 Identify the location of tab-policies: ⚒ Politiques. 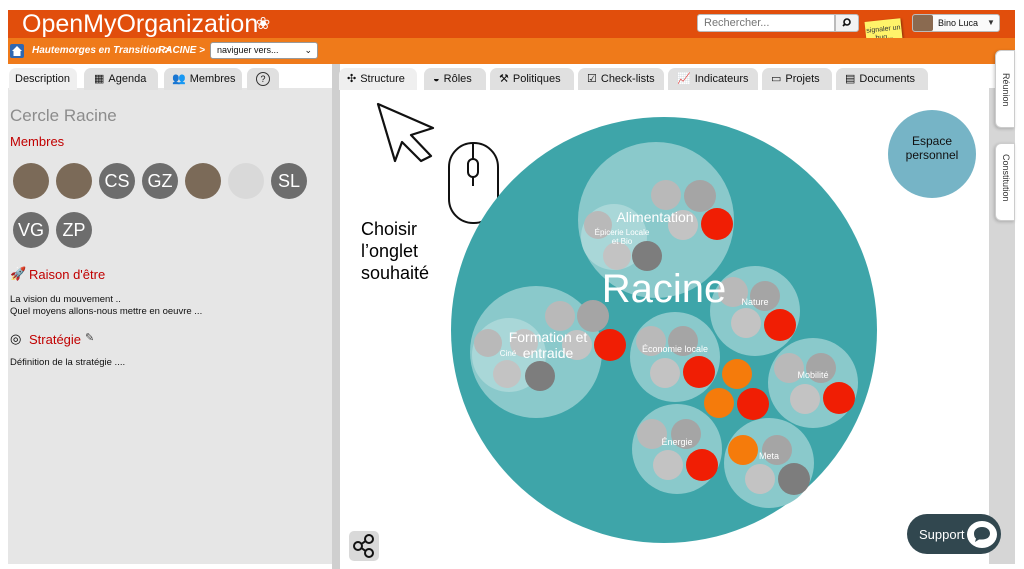
(532, 79).